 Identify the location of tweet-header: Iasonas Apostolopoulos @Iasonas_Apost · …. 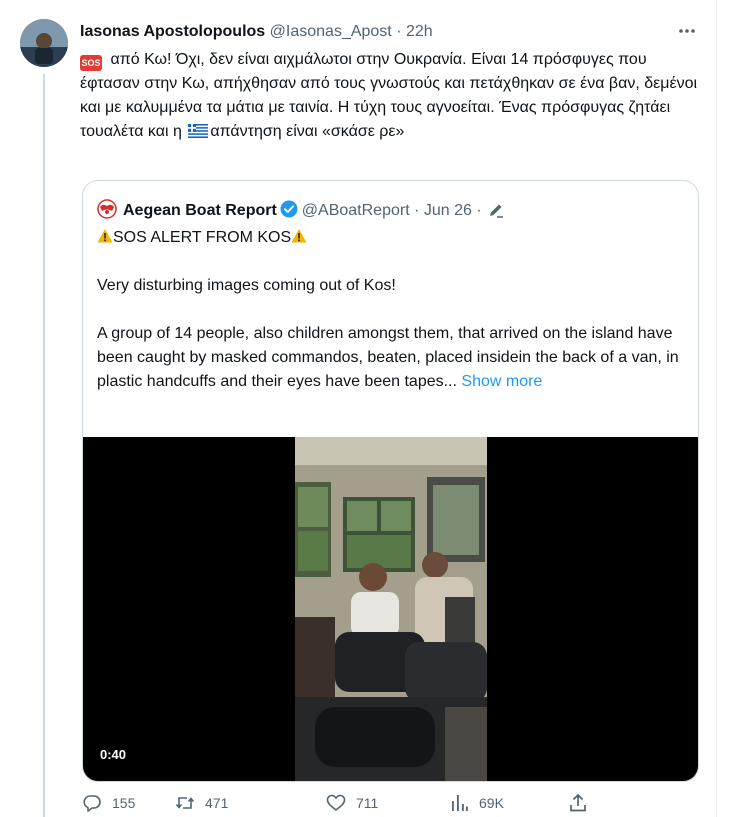
(256, 32).